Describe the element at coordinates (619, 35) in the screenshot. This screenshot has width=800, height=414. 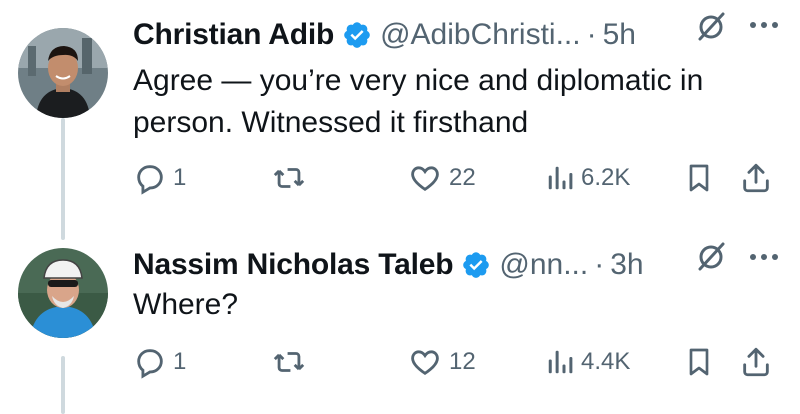
I see `timestamp: 5h` at that location.